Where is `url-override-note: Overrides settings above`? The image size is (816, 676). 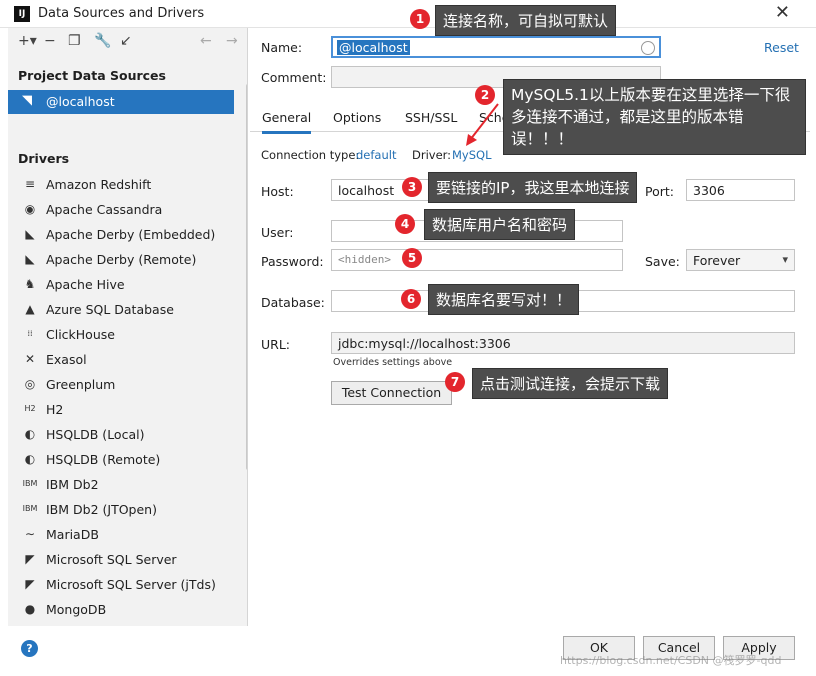 url-override-note: Overrides settings above is located at coordinates (393, 362).